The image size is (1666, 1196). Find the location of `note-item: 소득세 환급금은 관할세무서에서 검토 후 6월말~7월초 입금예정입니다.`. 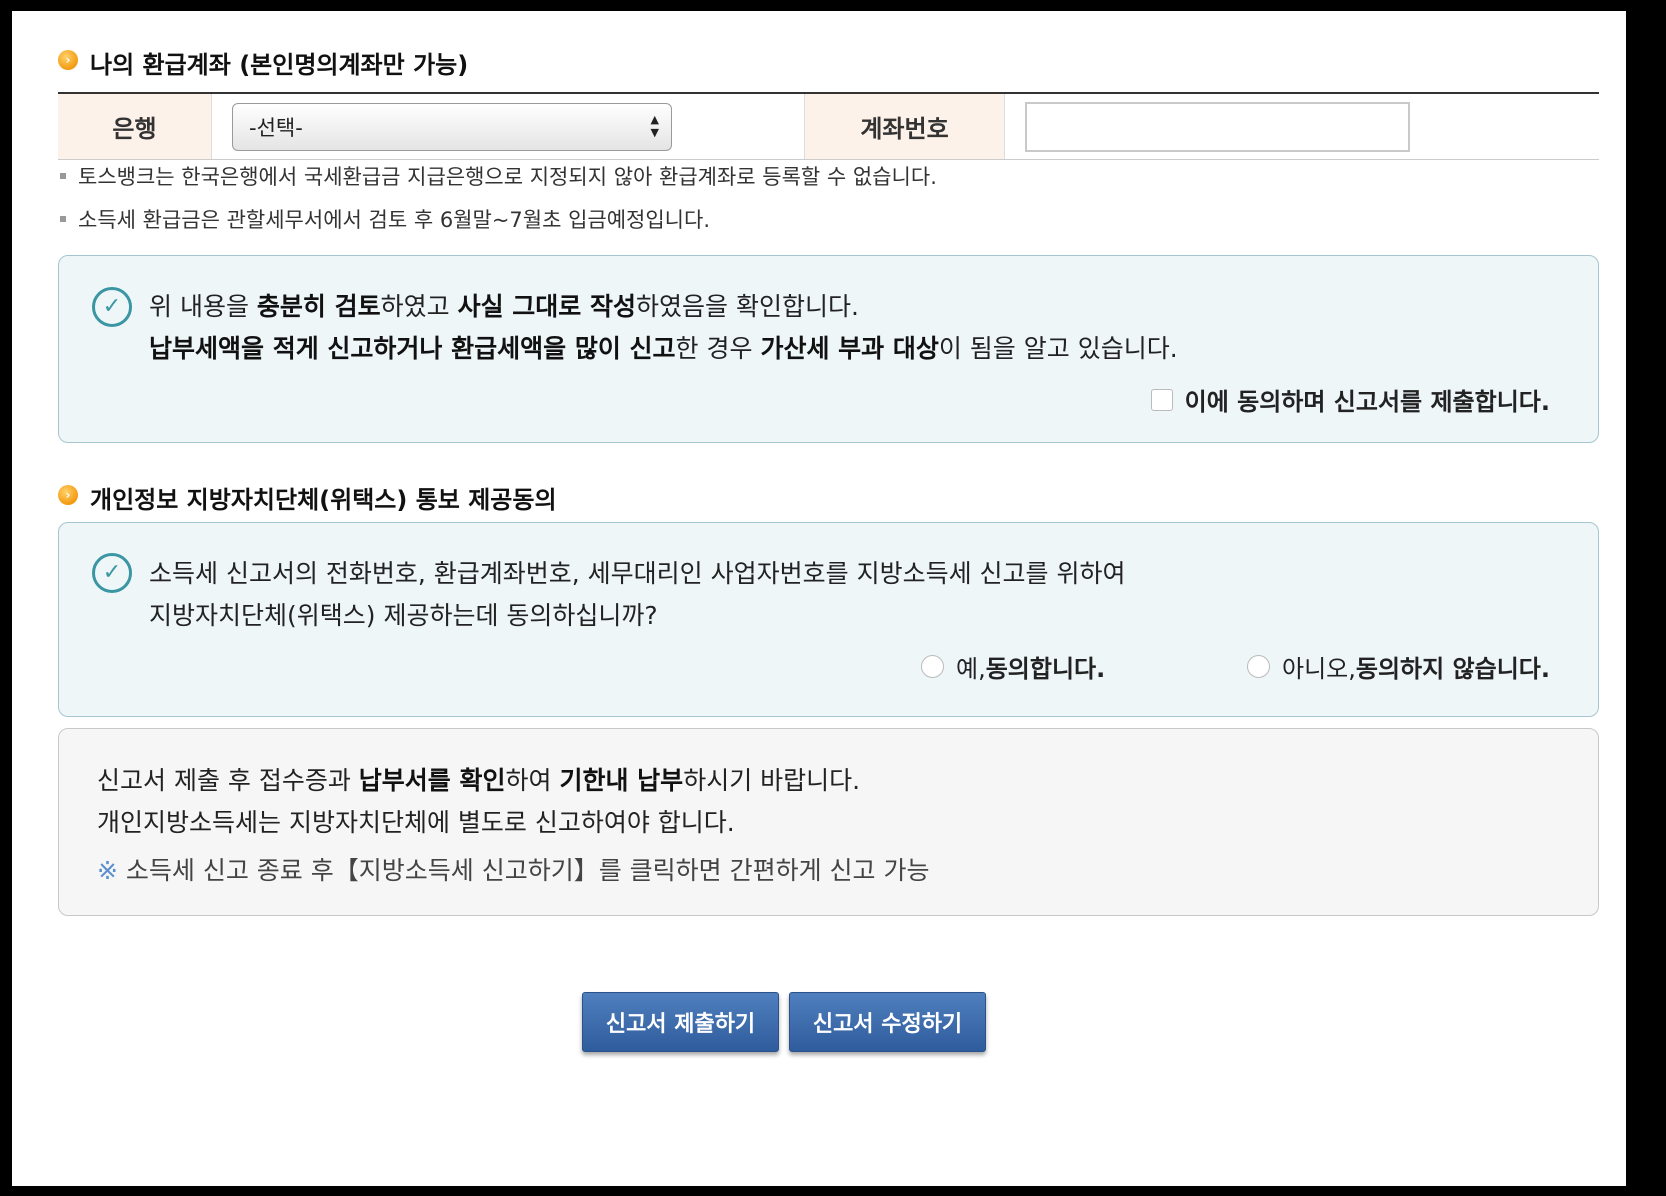

note-item: 소득세 환급금은 관할세무서에서 검토 후 6월말~7월초 입금예정입니다. is located at coordinates (384, 219).